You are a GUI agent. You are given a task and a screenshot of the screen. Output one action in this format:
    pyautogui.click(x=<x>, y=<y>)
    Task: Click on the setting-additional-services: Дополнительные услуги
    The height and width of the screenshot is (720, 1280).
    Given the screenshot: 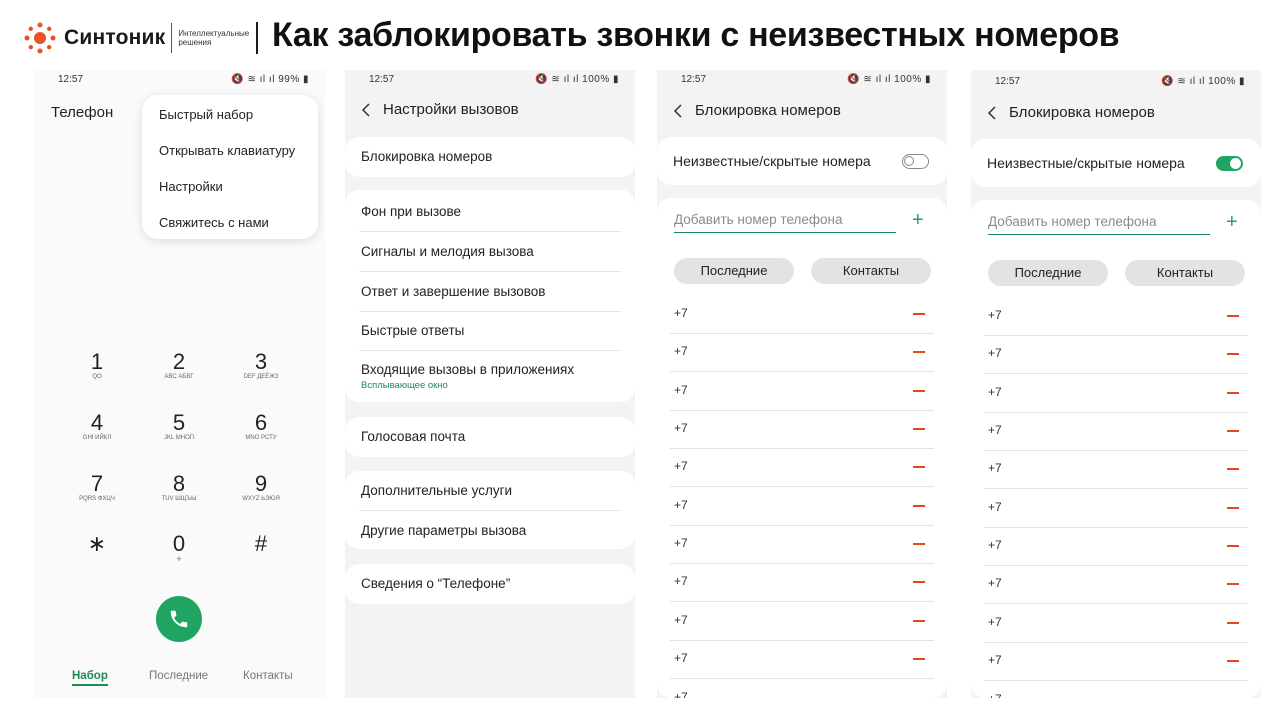 What is the action you would take?
    pyautogui.click(x=491, y=490)
    